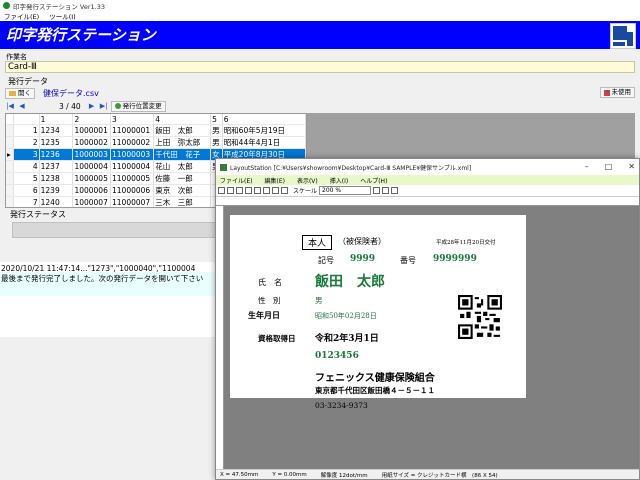 This screenshot has height=480, width=640. What do you see at coordinates (10, 106) in the screenshot?
I see `first-record-icon: |◀` at bounding box center [10, 106].